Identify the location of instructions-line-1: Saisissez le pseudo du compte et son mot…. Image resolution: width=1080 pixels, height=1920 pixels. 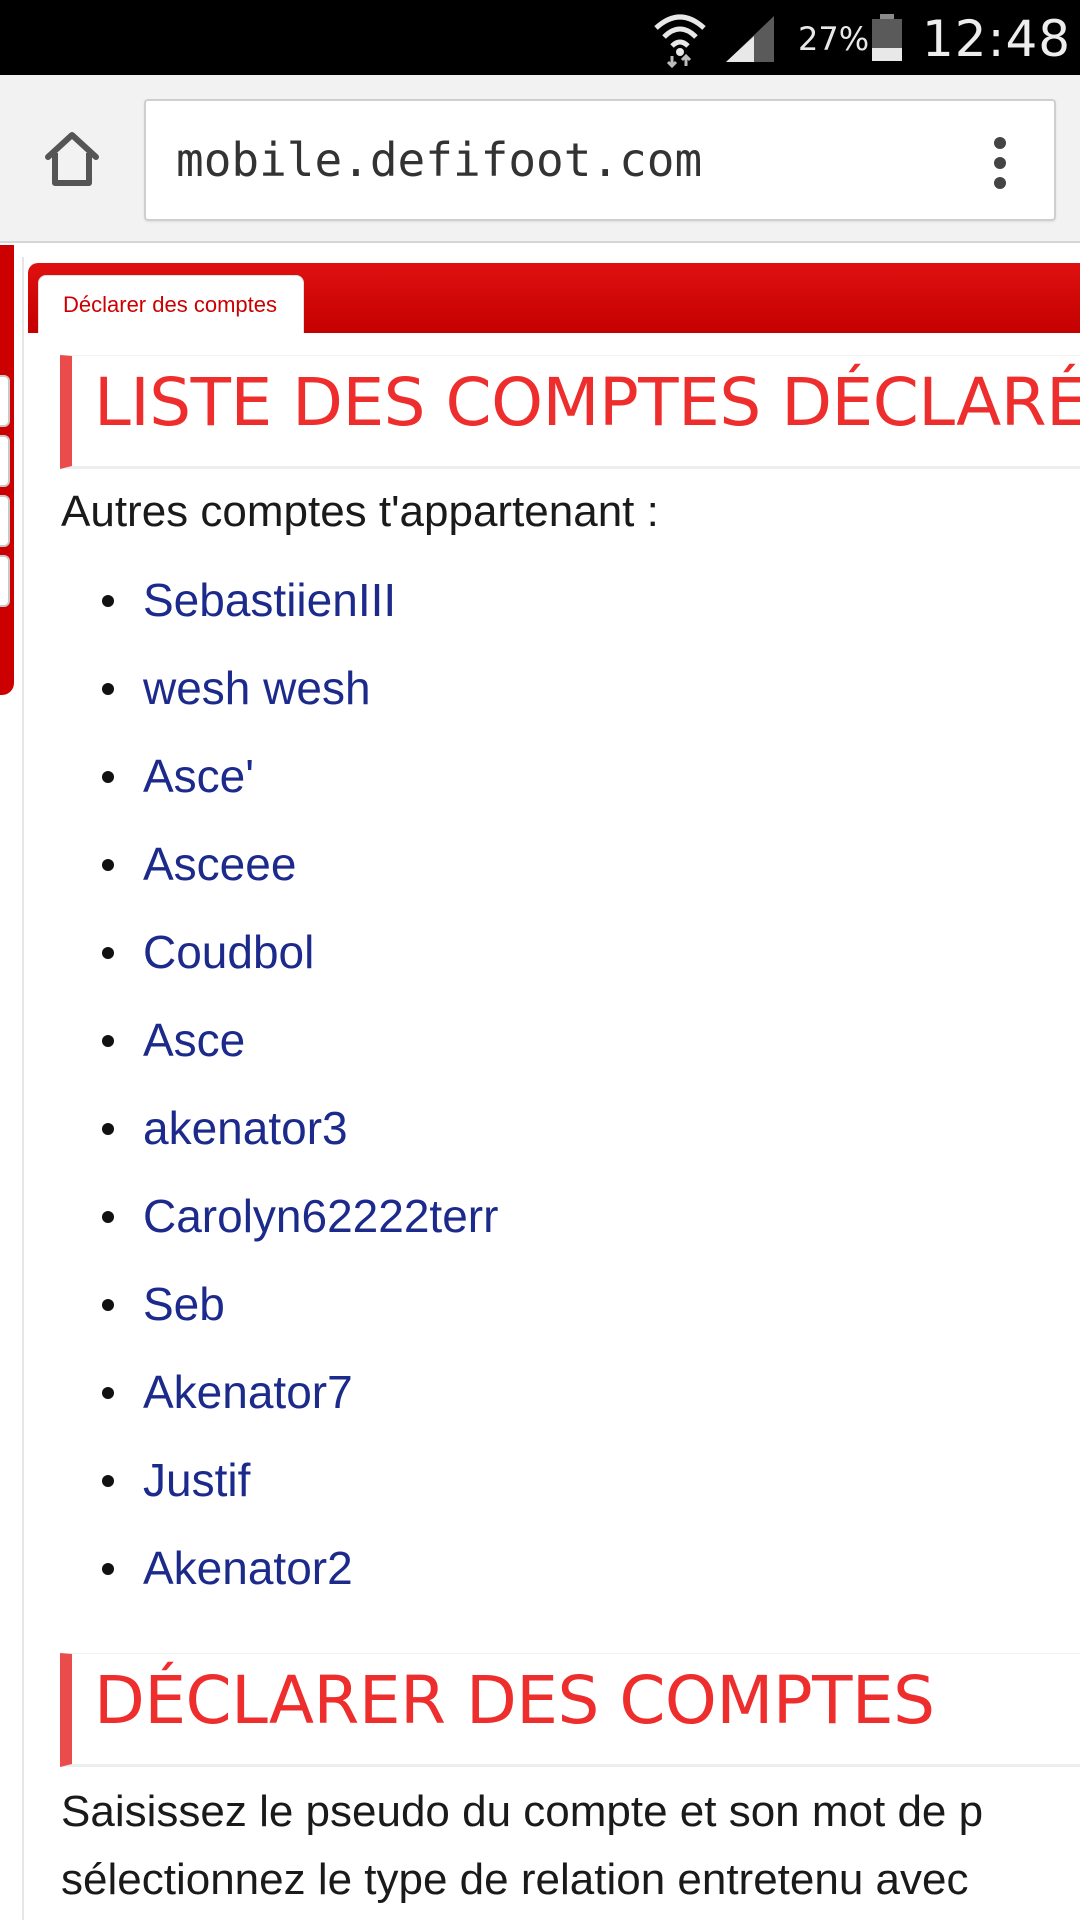
(522, 1811).